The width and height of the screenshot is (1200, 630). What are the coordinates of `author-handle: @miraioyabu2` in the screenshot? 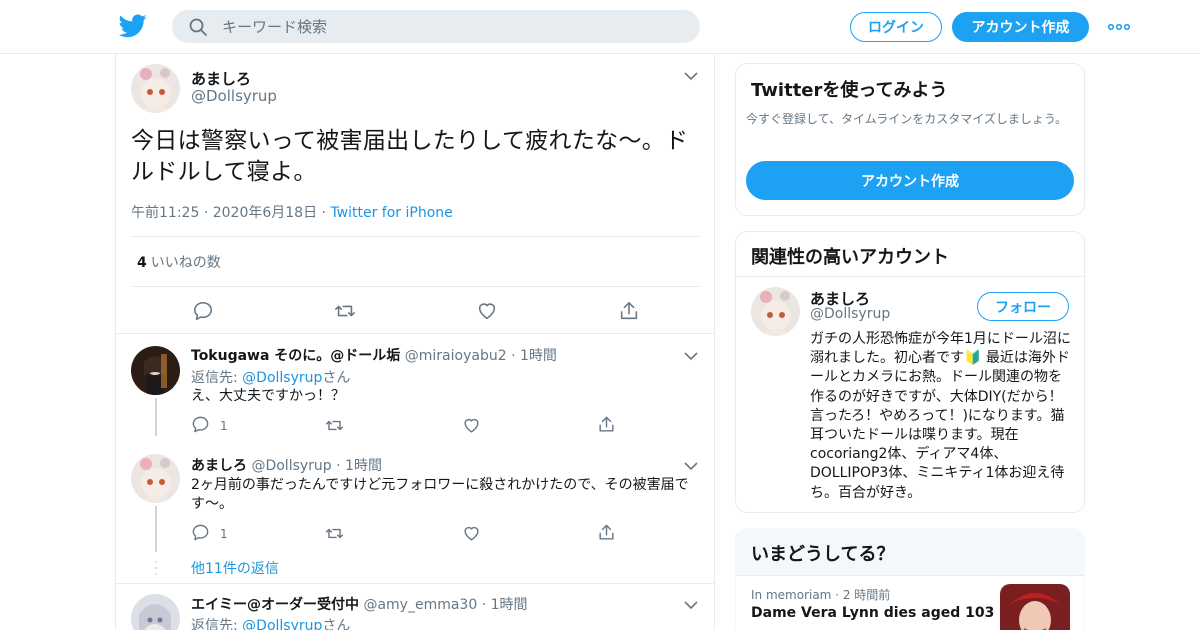 It's located at (456, 356).